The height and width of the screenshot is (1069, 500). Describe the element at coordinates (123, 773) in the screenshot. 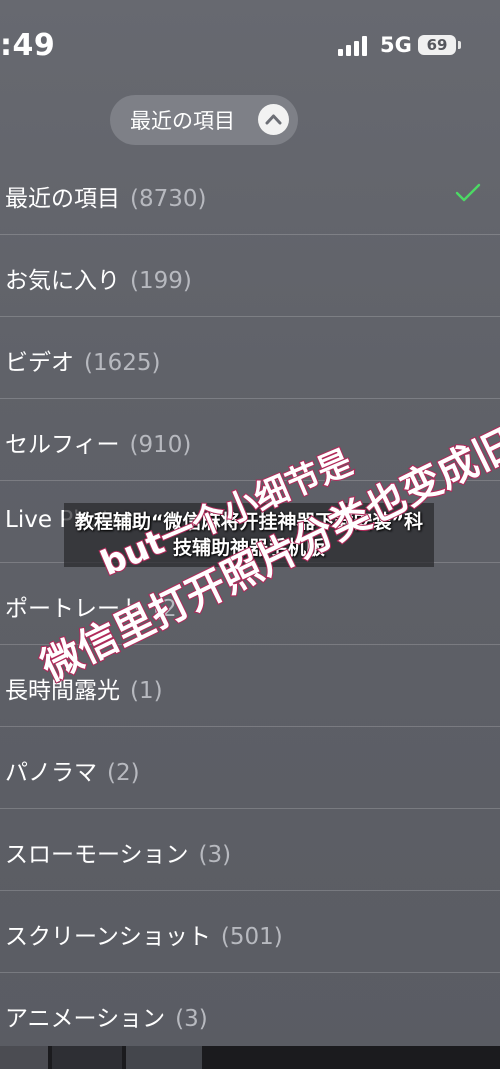

I see `album-count: (2)` at that location.